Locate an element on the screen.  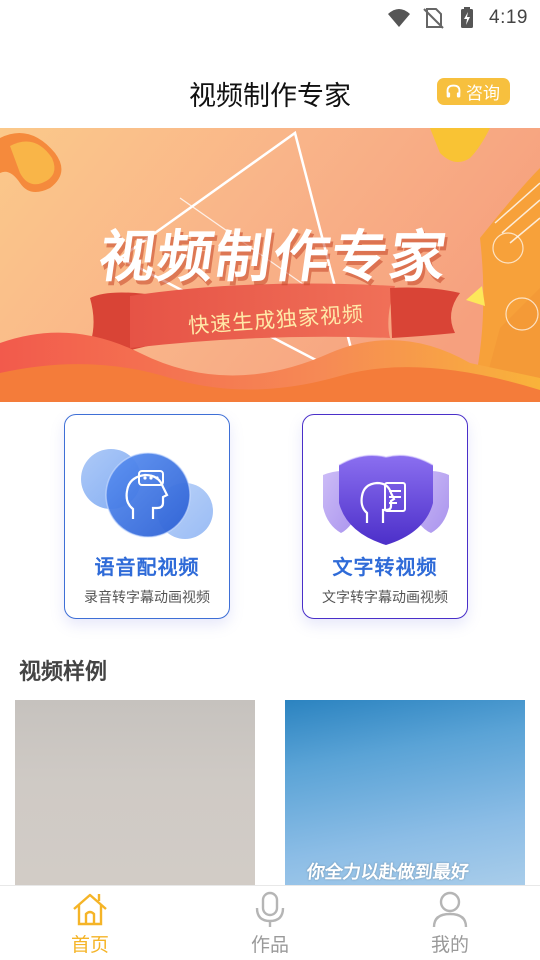
voice-to-video-card: 语音配视频 录音转字幕动画视频 is located at coordinates (147, 516).